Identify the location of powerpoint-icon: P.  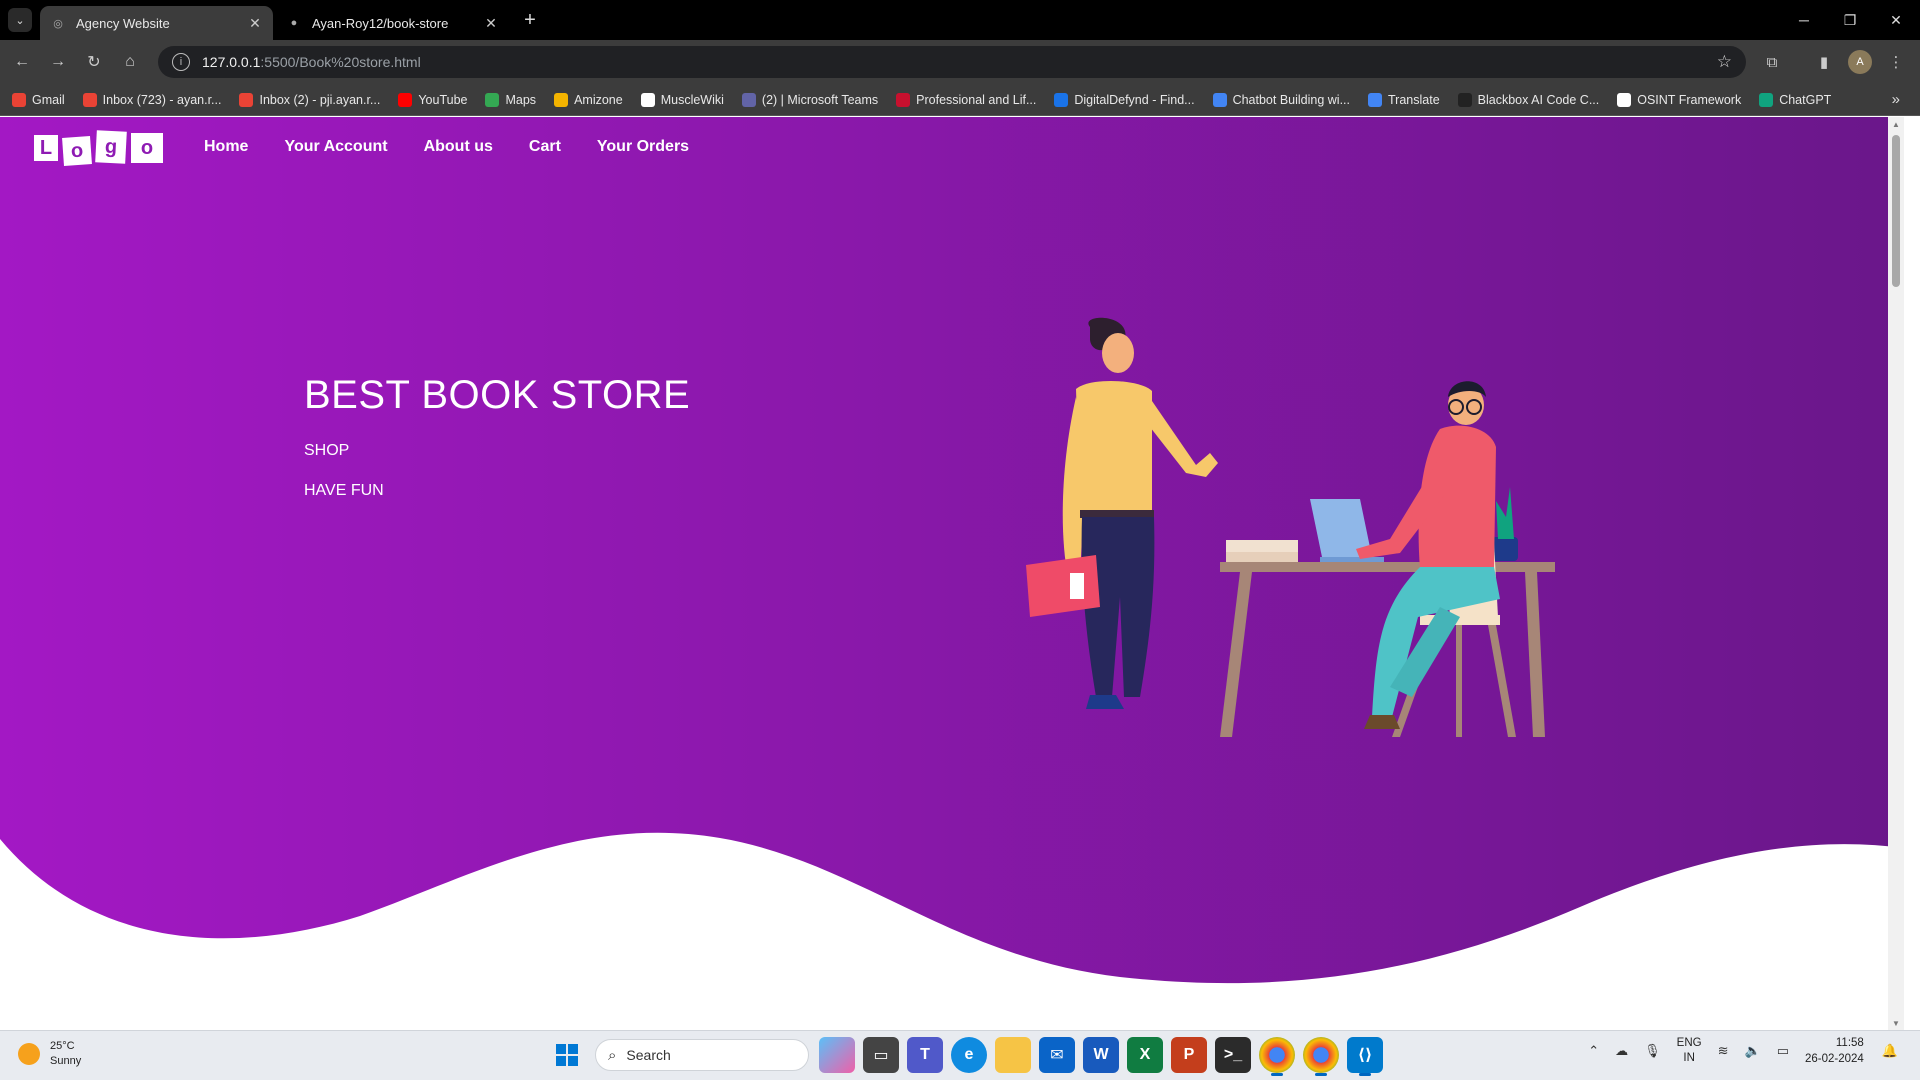
(1189, 1055).